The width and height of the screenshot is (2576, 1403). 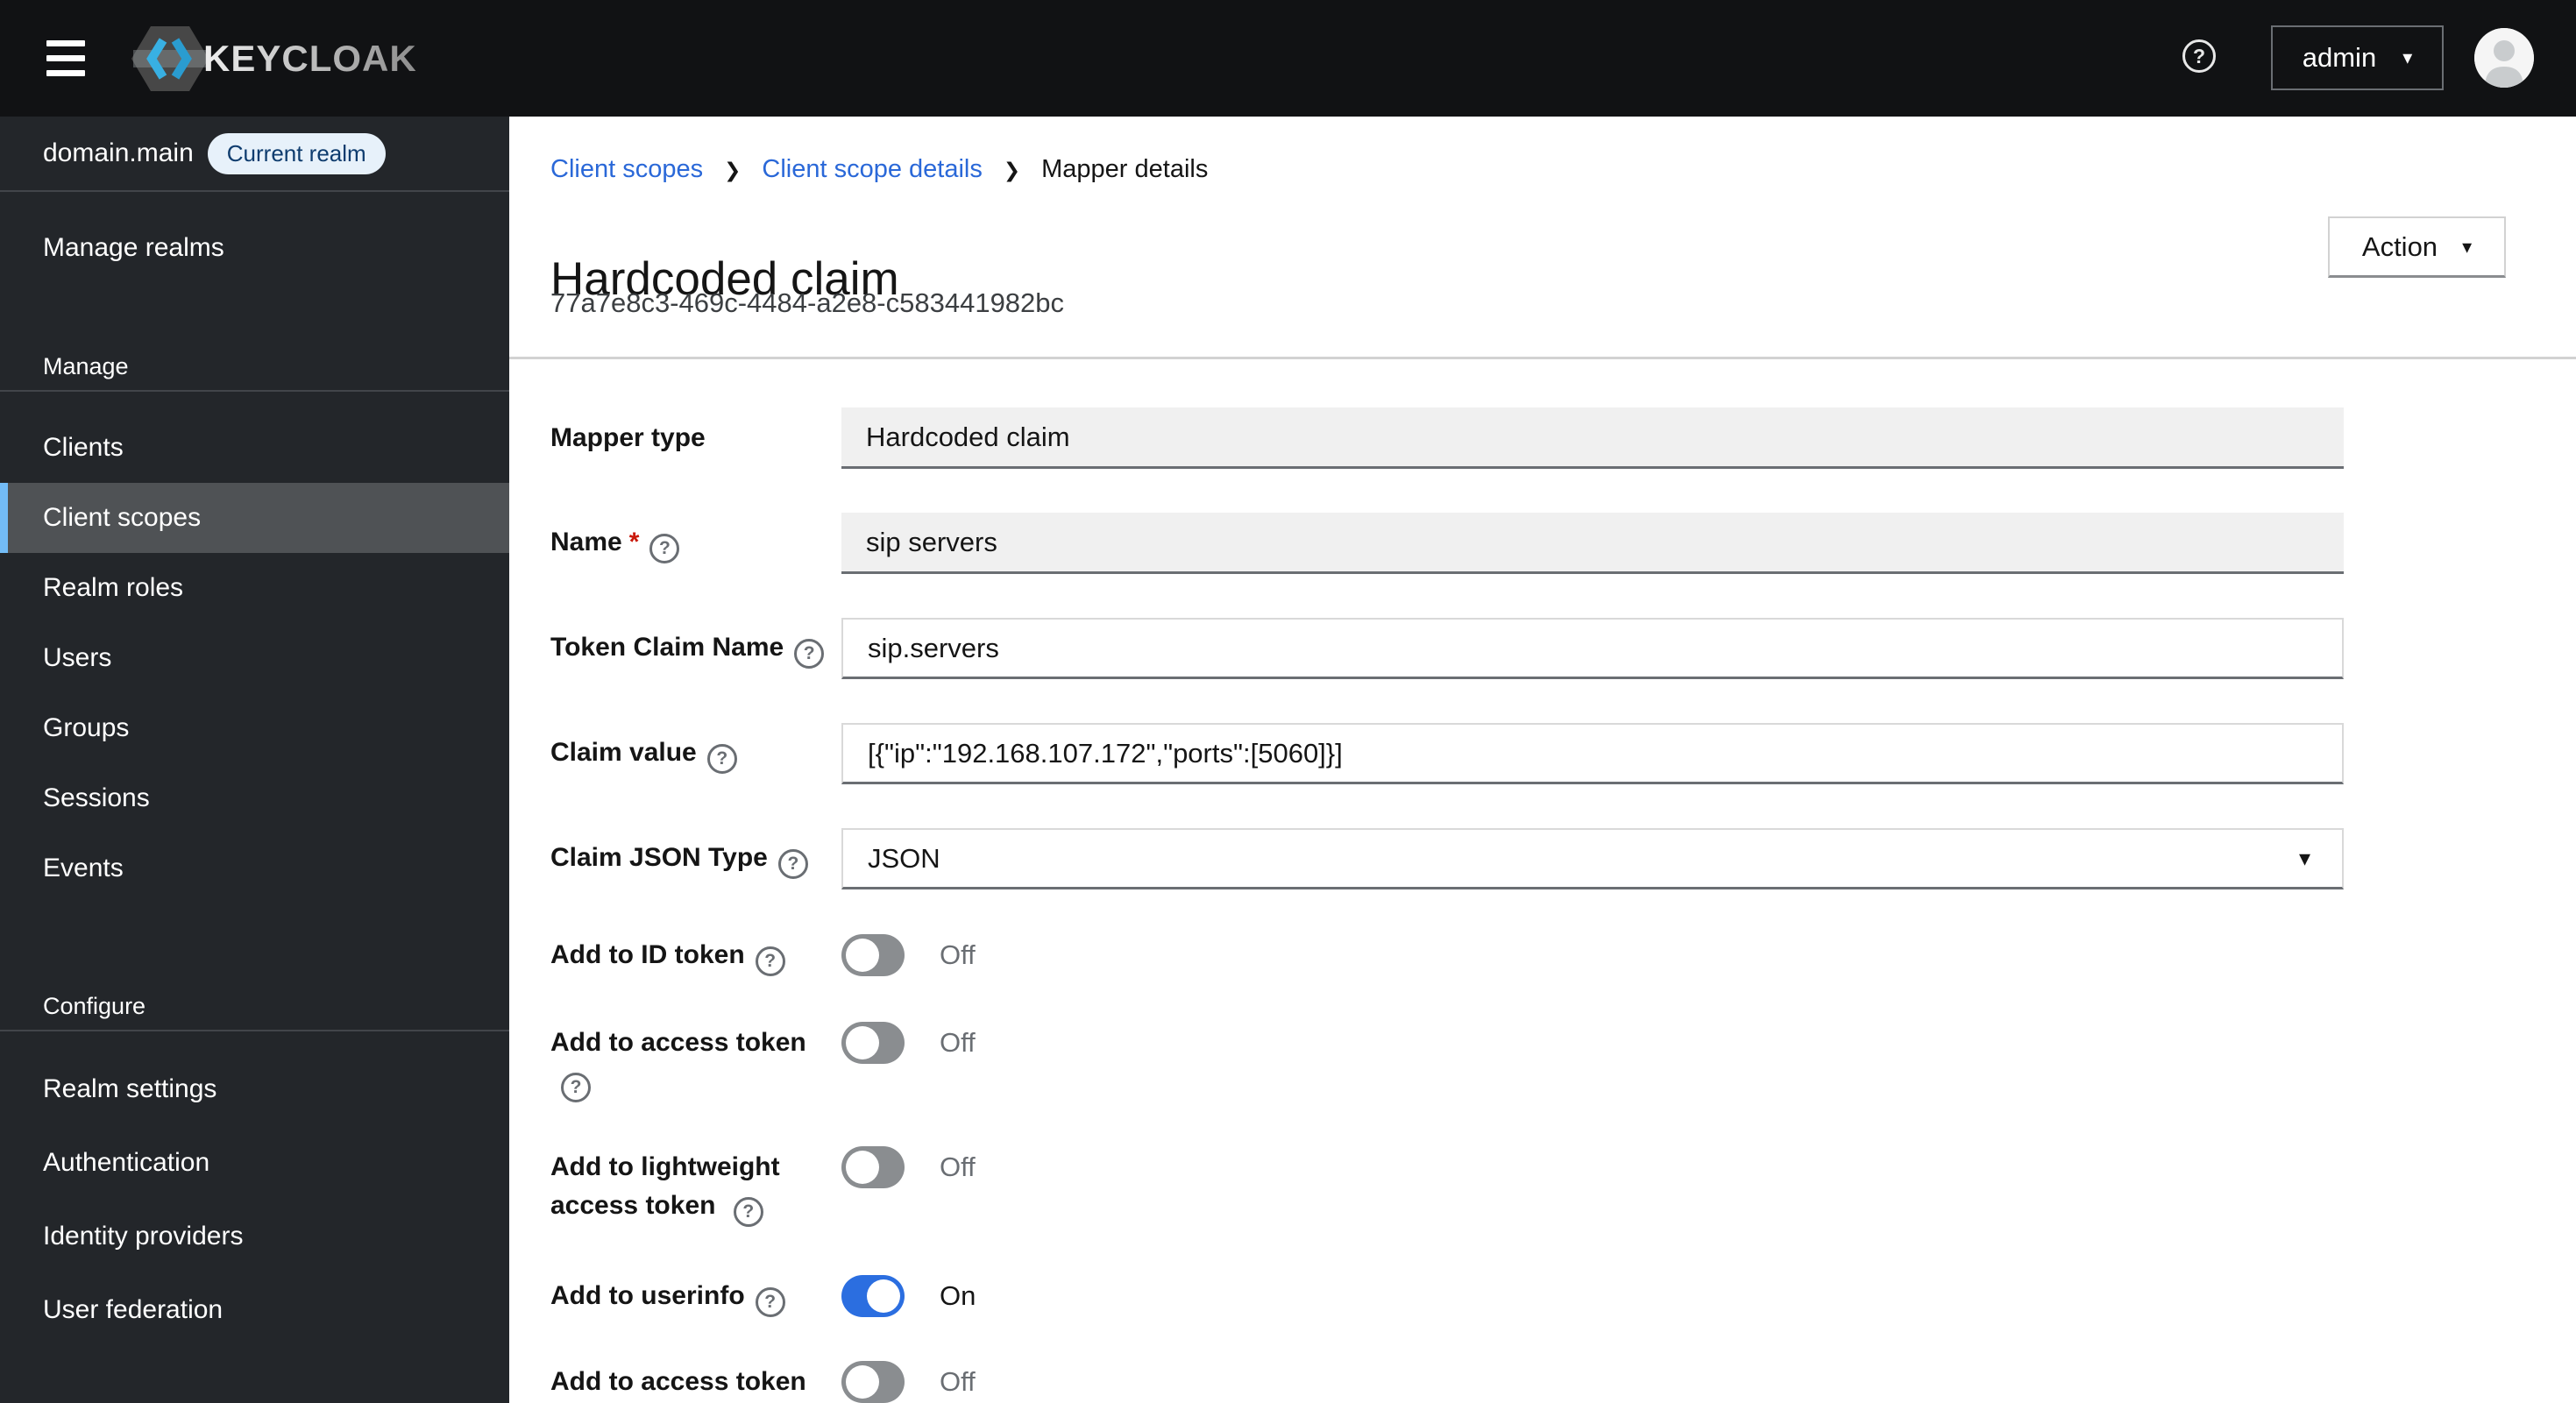 What do you see at coordinates (254, 1089) in the screenshot?
I see `sidebar-item-realm-settings: Realm settings` at bounding box center [254, 1089].